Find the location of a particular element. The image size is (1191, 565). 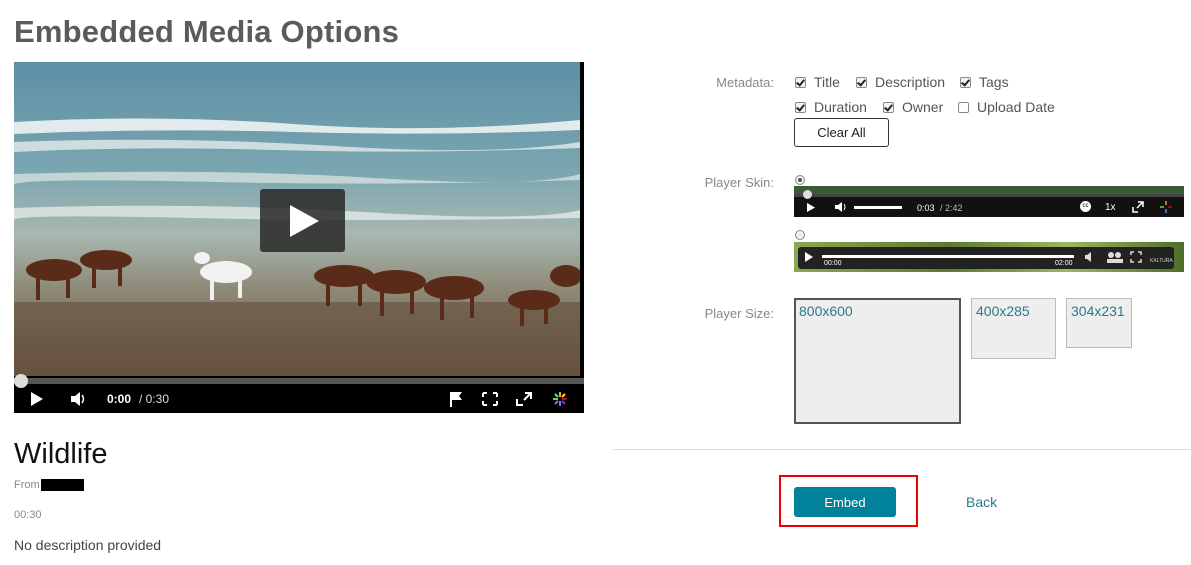

media-description: No description provided is located at coordinates (88, 545).